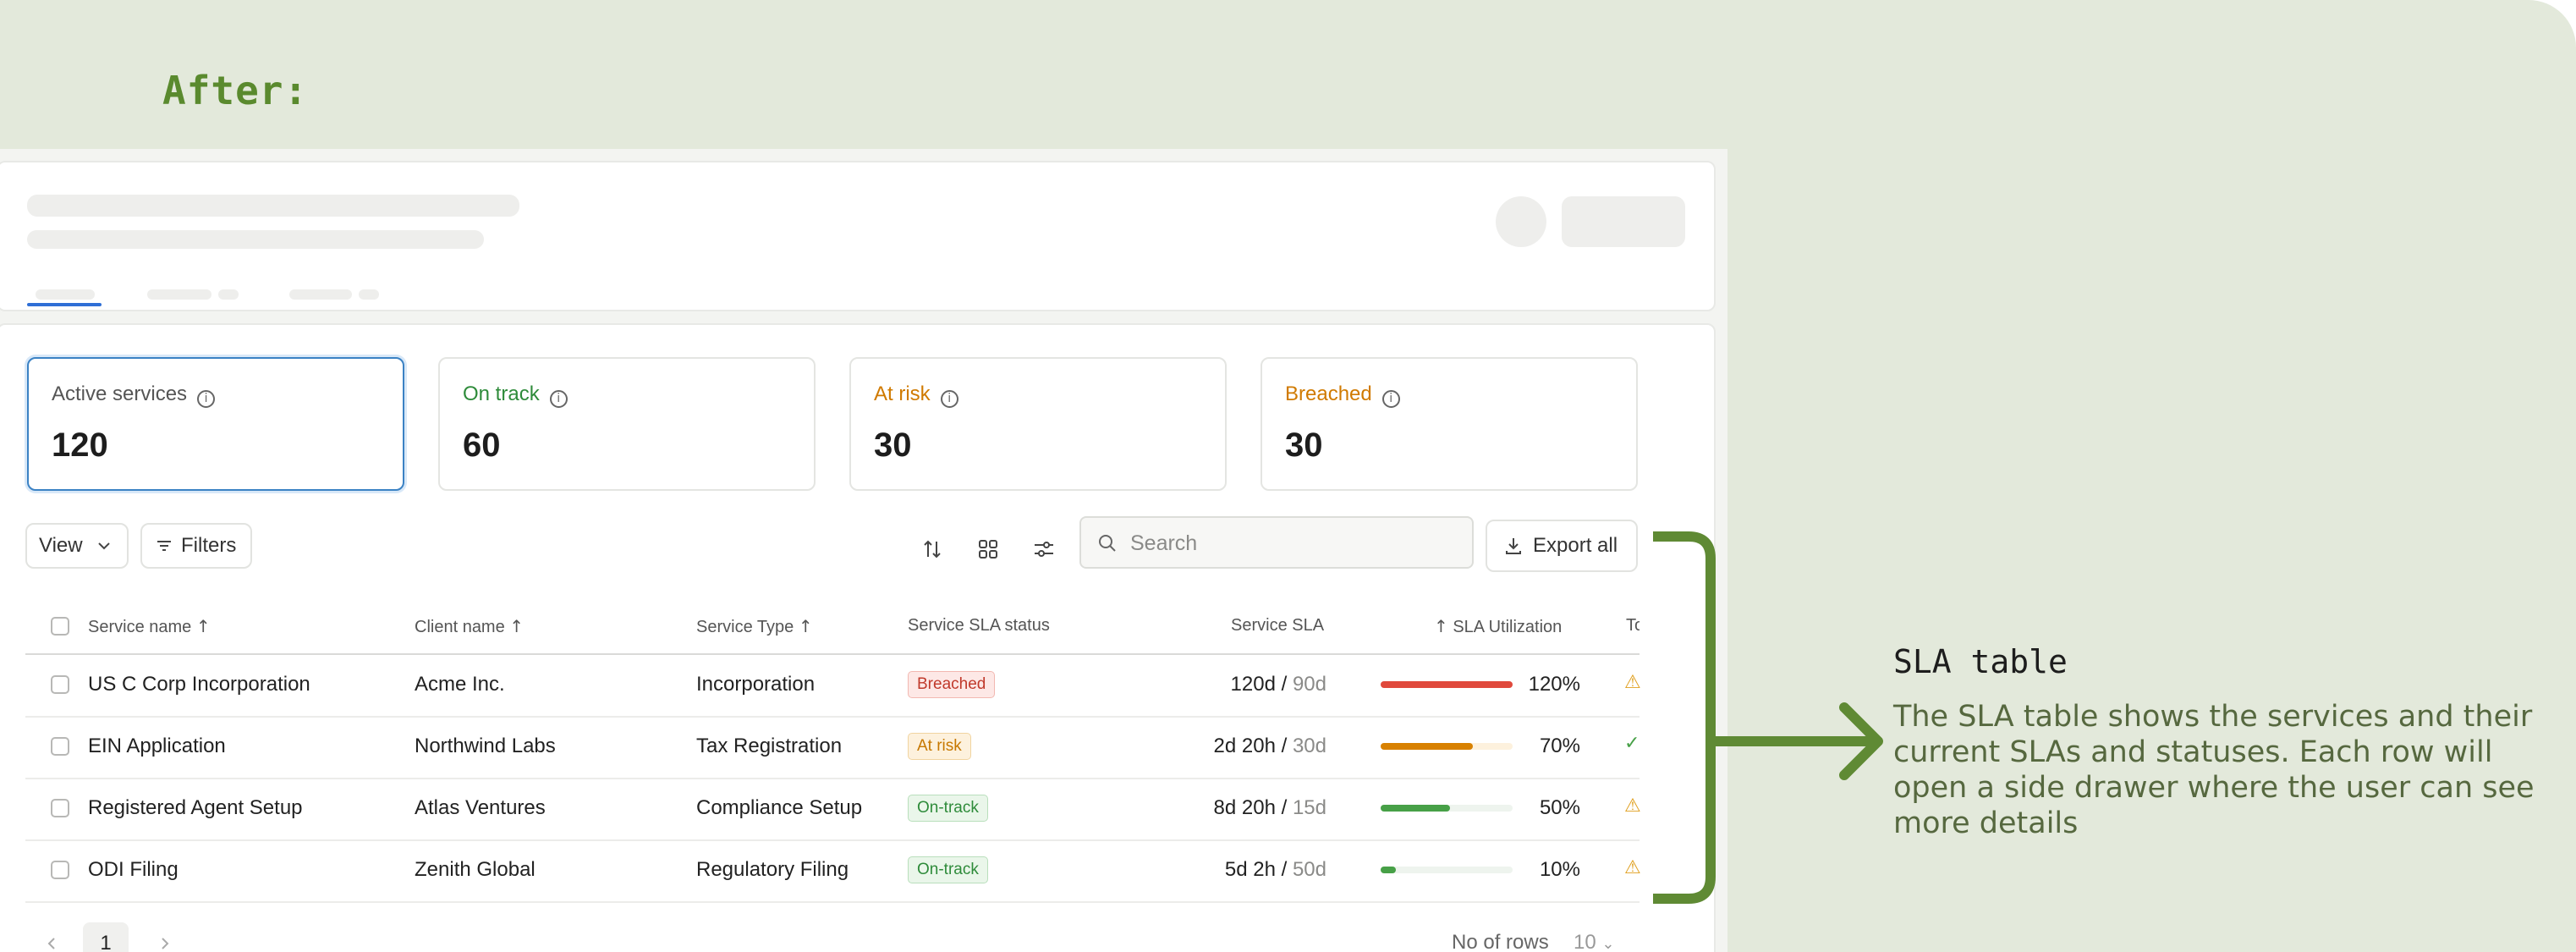  I want to click on chevron-down-icon: ⌄, so click(1608, 943).